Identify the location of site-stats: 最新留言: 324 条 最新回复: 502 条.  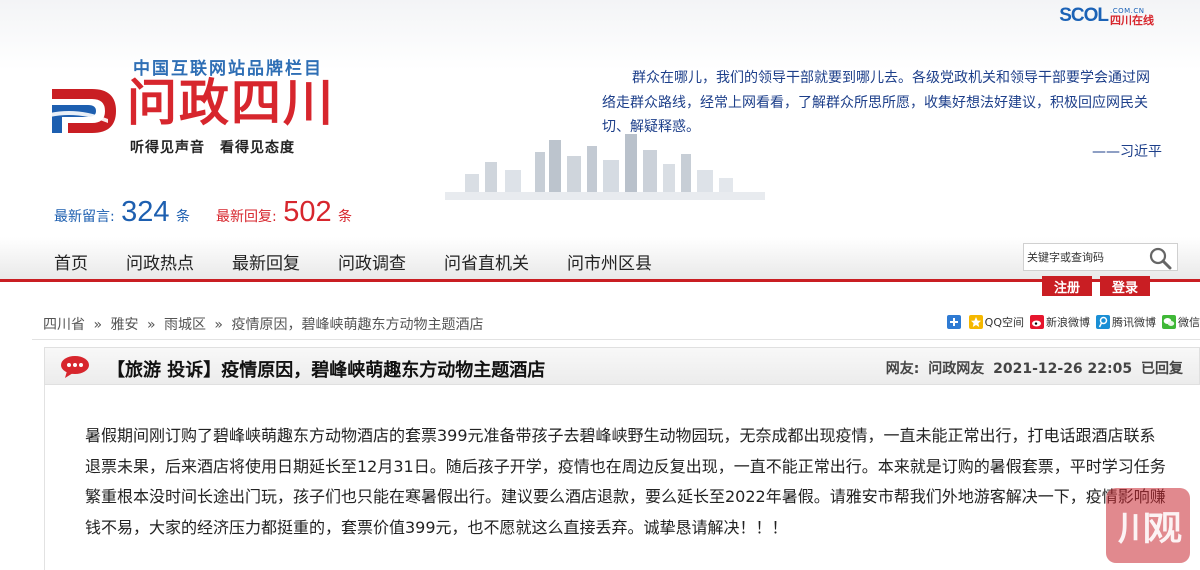
(203, 212).